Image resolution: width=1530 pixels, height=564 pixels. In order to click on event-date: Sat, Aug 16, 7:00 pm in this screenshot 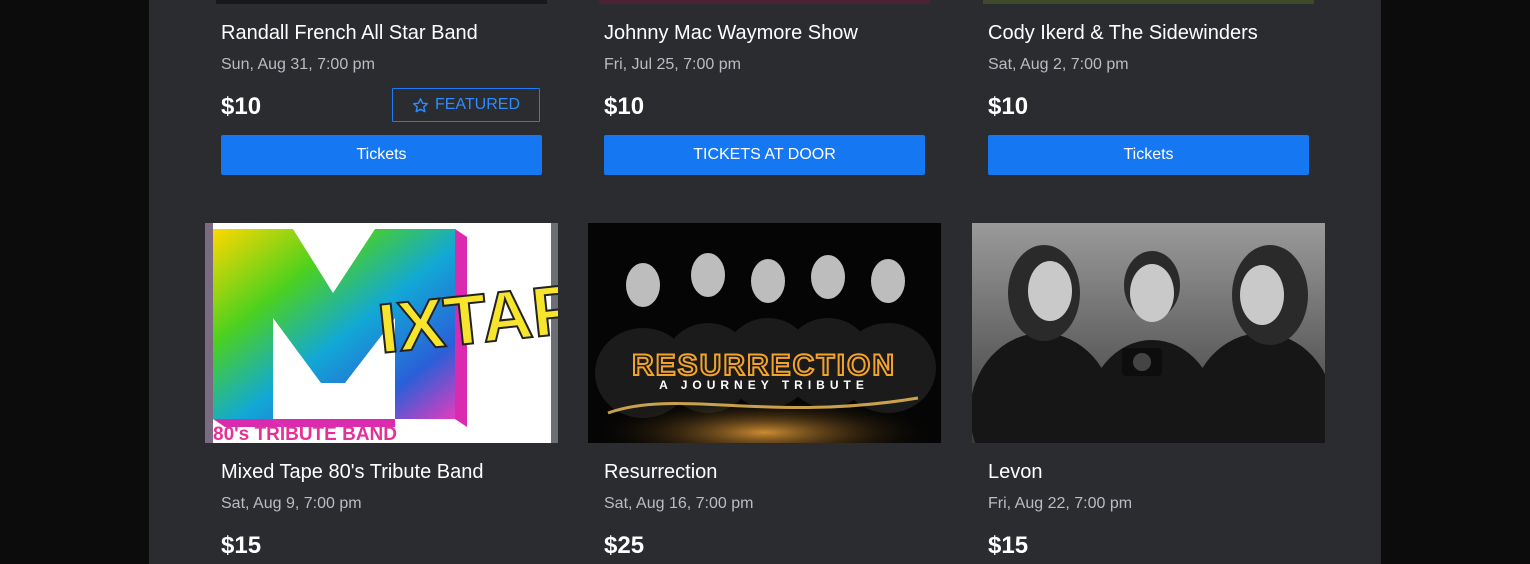, I will do `click(679, 503)`.